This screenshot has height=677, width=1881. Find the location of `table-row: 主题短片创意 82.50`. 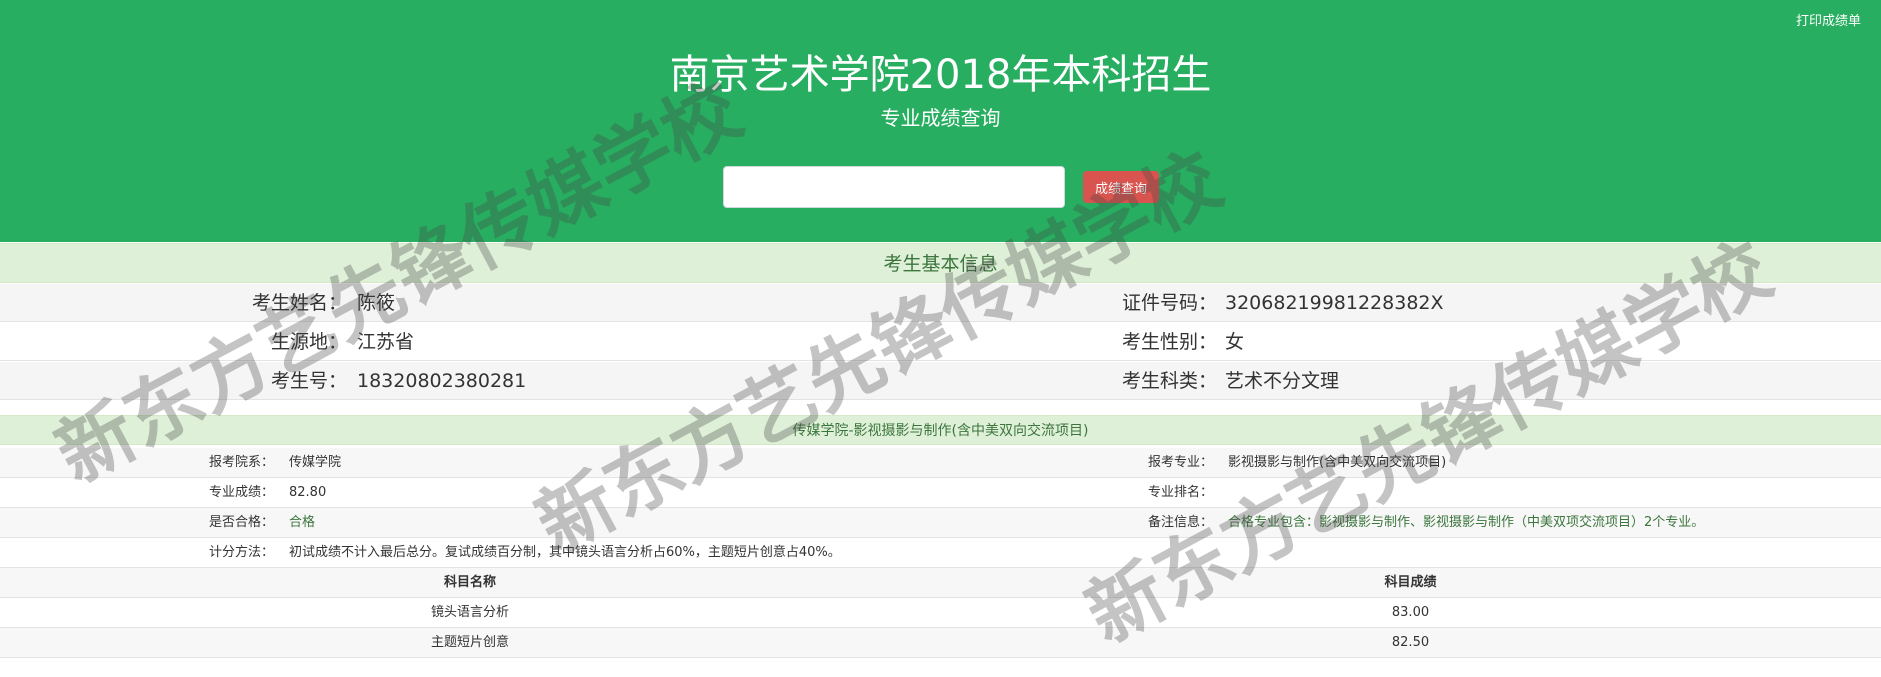

table-row: 主题短片创意 82.50 is located at coordinates (940, 643).